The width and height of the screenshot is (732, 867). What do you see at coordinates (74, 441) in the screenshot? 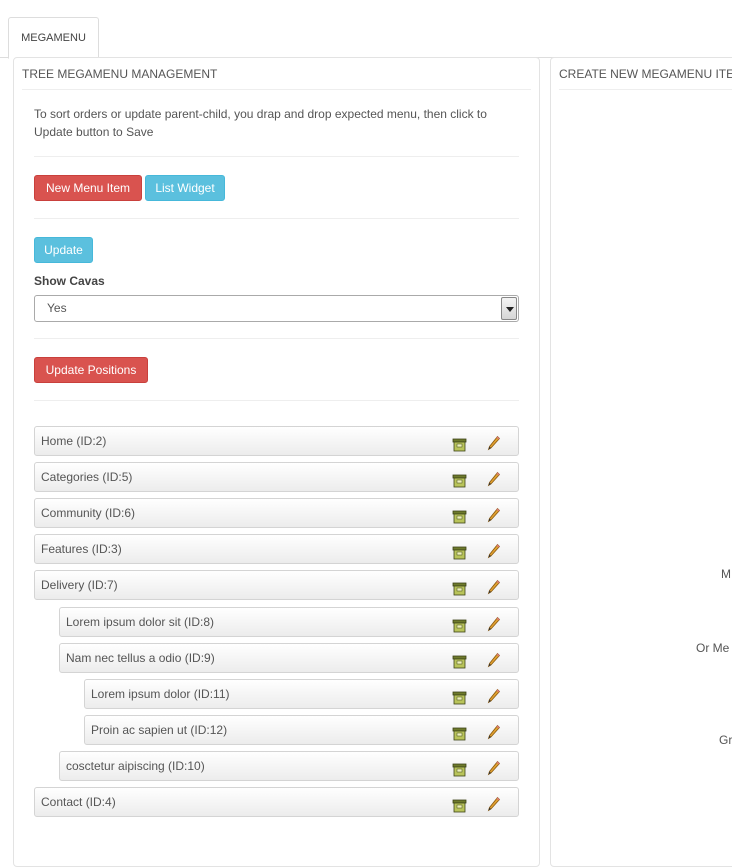
I see `menu-tree-item-label: Home (ID:2)` at bounding box center [74, 441].